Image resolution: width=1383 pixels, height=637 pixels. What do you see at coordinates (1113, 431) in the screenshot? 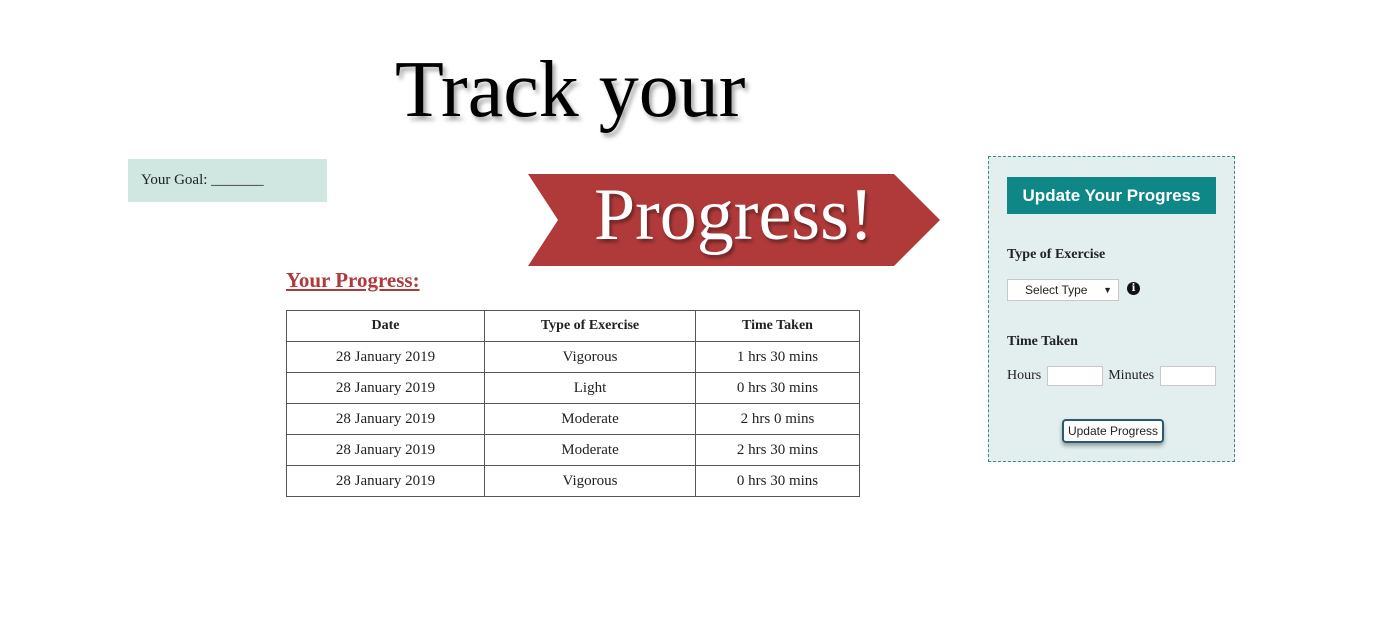
I see `update-progress-button: Update Progress` at bounding box center [1113, 431].